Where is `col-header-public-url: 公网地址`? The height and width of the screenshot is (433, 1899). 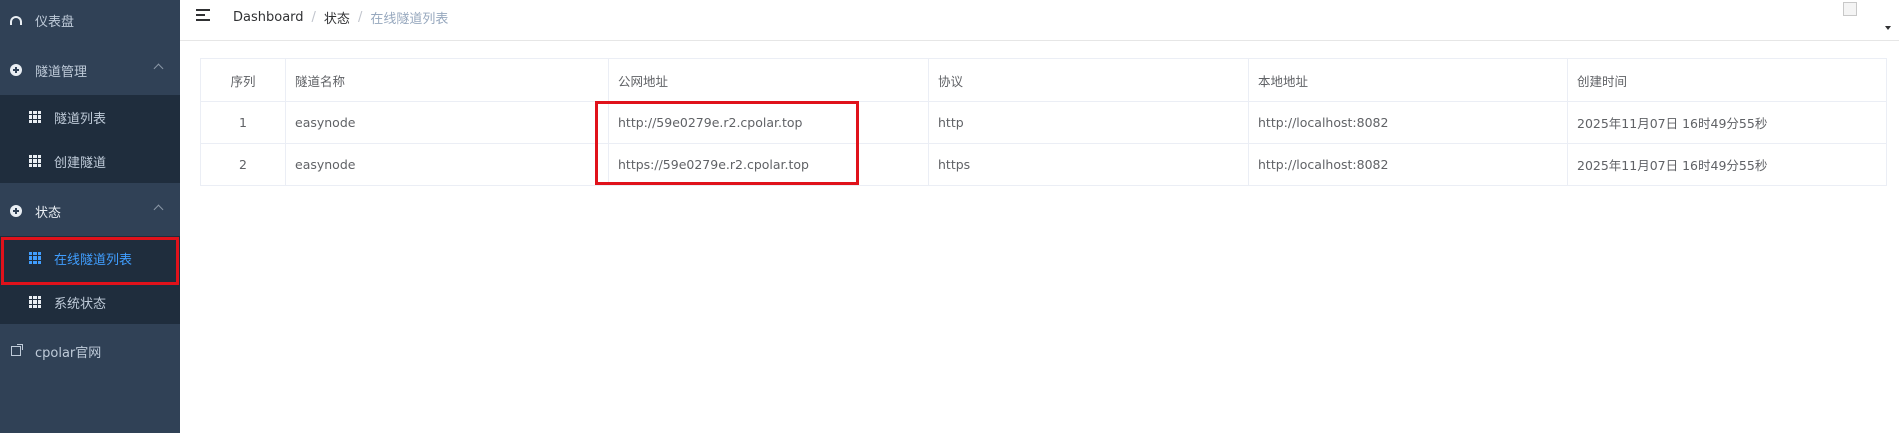 col-header-public-url: 公网地址 is located at coordinates (768, 80).